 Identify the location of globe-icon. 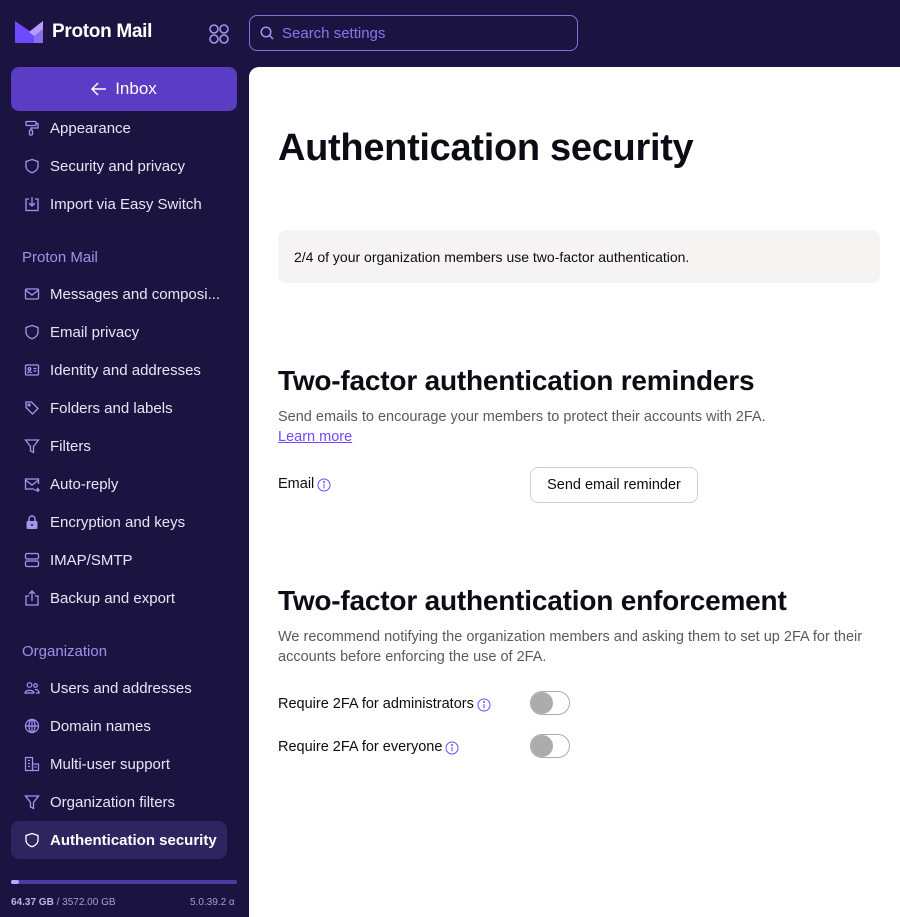
(32, 726).